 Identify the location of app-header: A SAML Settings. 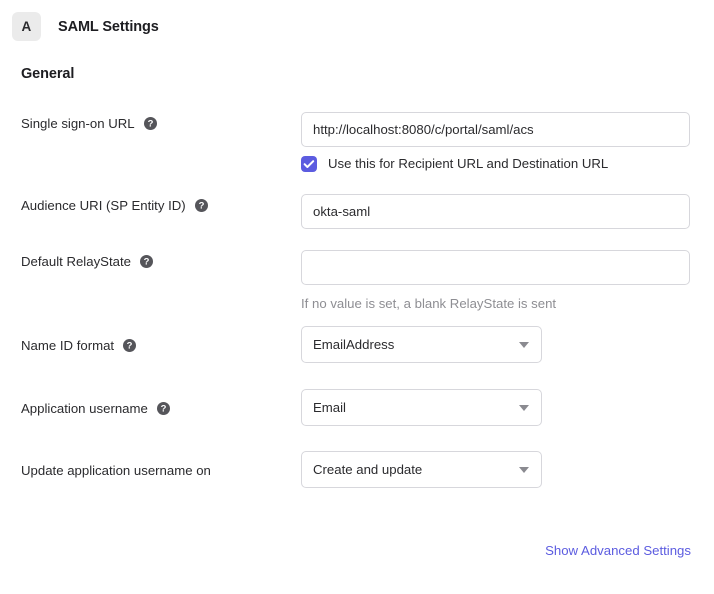
(85, 26).